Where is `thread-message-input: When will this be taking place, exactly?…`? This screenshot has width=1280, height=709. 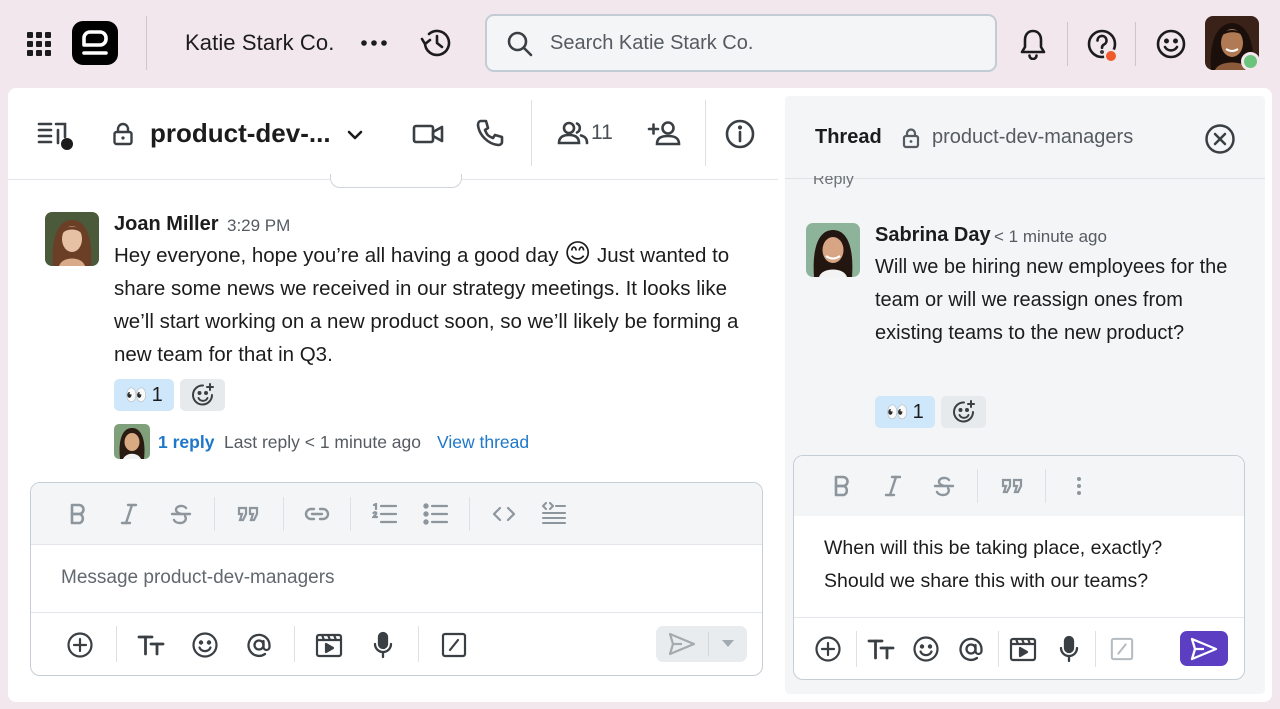 thread-message-input: When will this be taking place, exactly?… is located at coordinates (1024, 565).